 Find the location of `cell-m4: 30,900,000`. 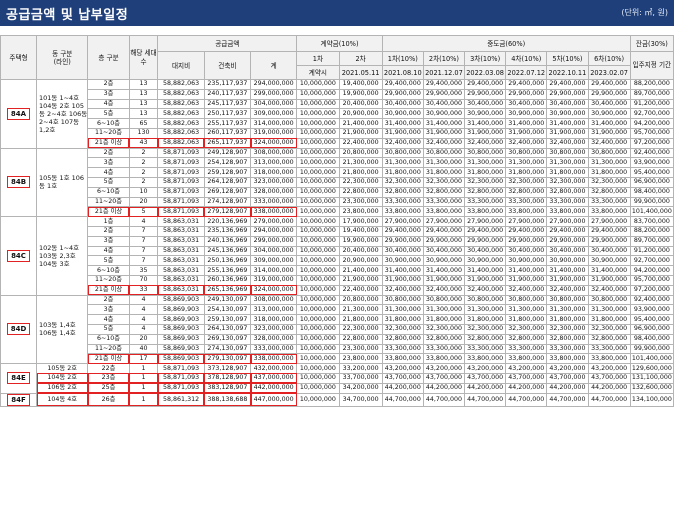

cell-m4: 30,900,000 is located at coordinates (526, 261).